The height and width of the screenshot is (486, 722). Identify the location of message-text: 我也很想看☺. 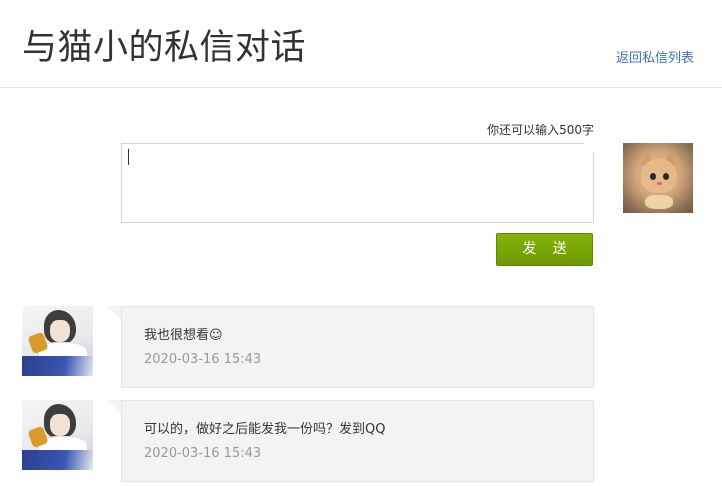
(183, 335).